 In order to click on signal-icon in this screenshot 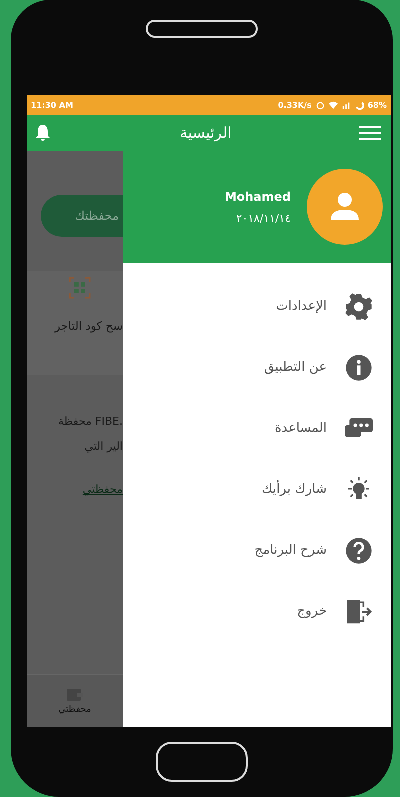, I will do `click(346, 105)`.